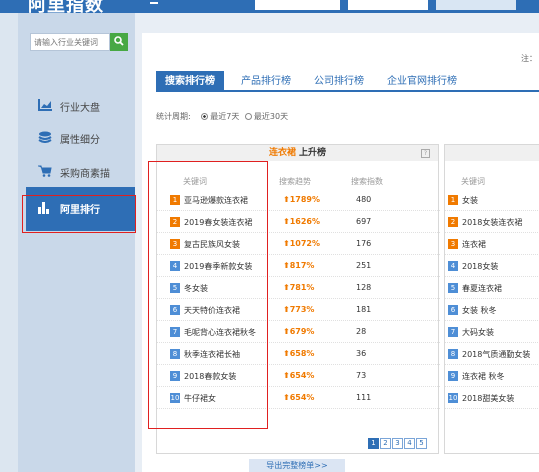 Image resolution: width=539 pixels, height=472 pixels. Describe the element at coordinates (474, 244) in the screenshot. I see `keyword-link: 连衣裙` at that location.